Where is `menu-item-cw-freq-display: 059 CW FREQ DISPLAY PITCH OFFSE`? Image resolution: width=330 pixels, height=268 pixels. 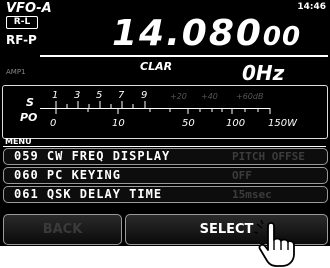 menu-item-cw-freq-display: 059 CW FREQ DISPLAY PITCH OFFSE is located at coordinates (165, 156).